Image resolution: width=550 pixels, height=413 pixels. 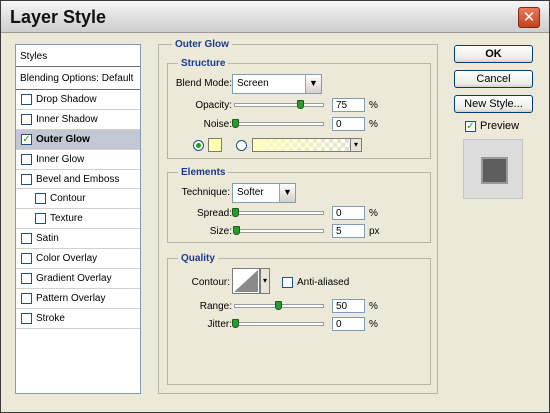 What do you see at coordinates (253, 83) in the screenshot?
I see `blend-mode-value: Screen` at bounding box center [253, 83].